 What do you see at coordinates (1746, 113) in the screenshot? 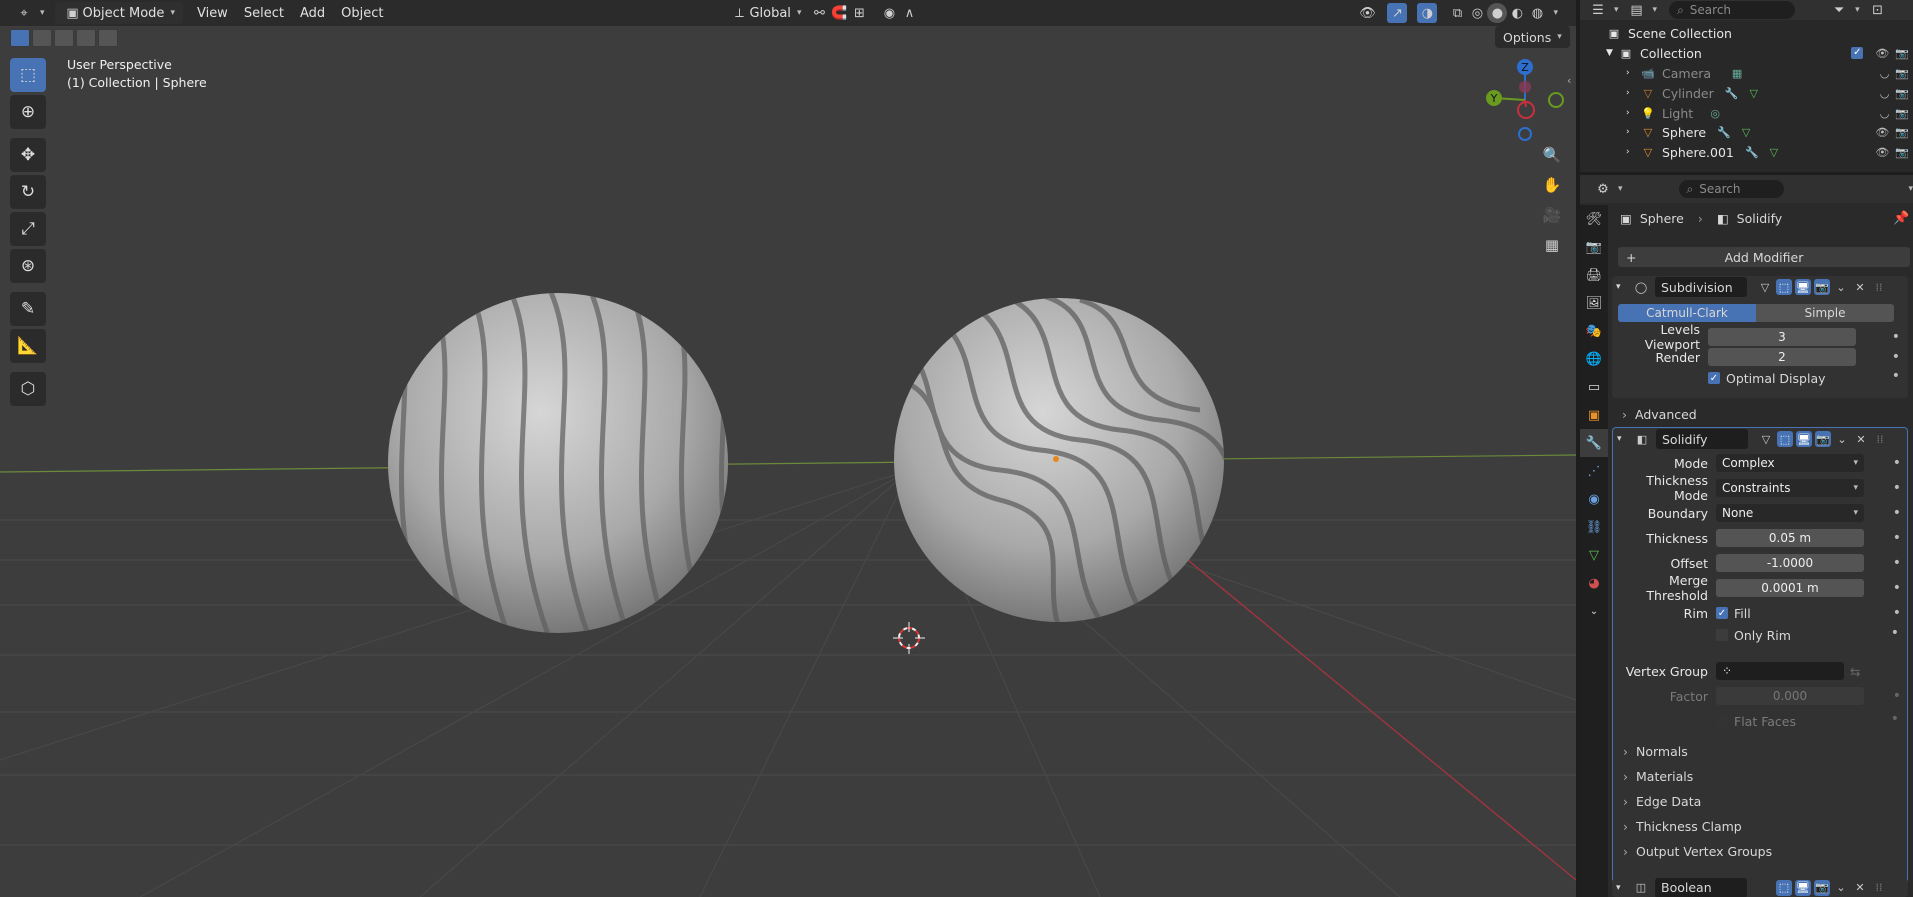
I see `outliner-item-light: › 💡 Light ◎ ◡ 📷` at bounding box center [1746, 113].